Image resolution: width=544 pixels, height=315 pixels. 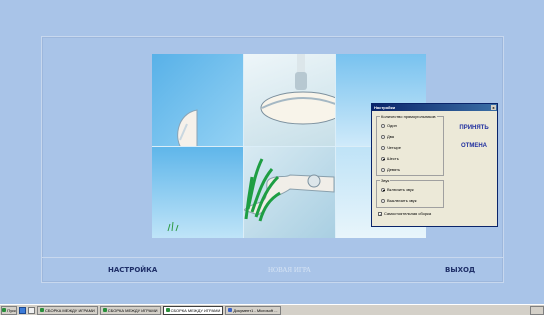 I want to click on sound-group: Звук Включить звук Выключить звук, so click(x=410, y=193).